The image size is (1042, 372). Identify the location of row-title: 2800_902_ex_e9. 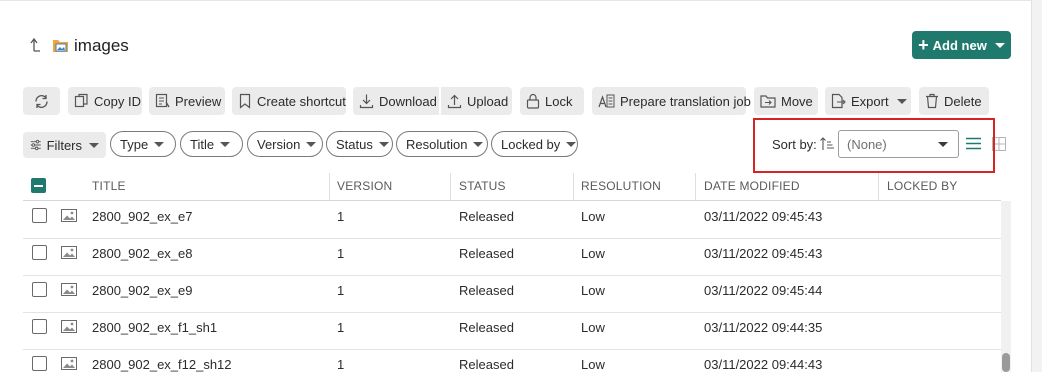
(142, 290).